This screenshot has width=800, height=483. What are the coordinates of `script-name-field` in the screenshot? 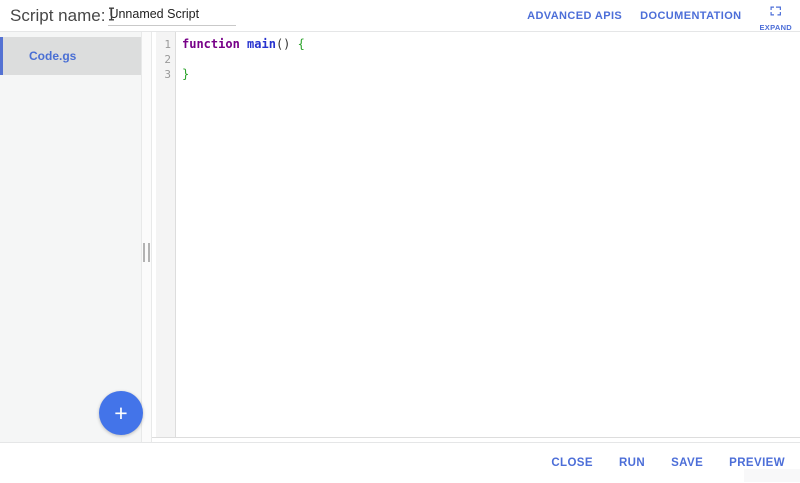 It's located at (172, 15).